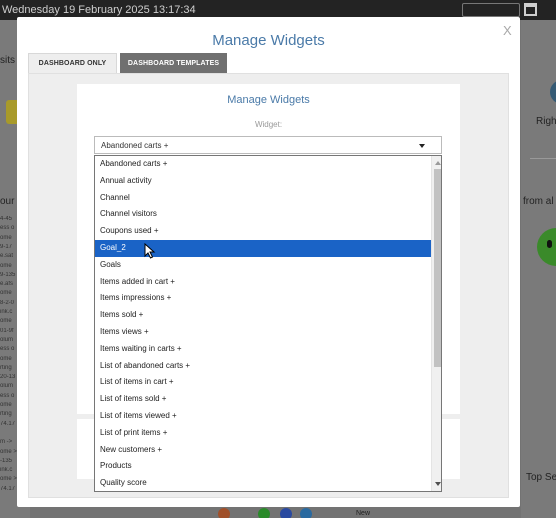 The width and height of the screenshot is (556, 518). What do you see at coordinates (263, 231) in the screenshot?
I see `dropdown-option: Coupons used +` at bounding box center [263, 231].